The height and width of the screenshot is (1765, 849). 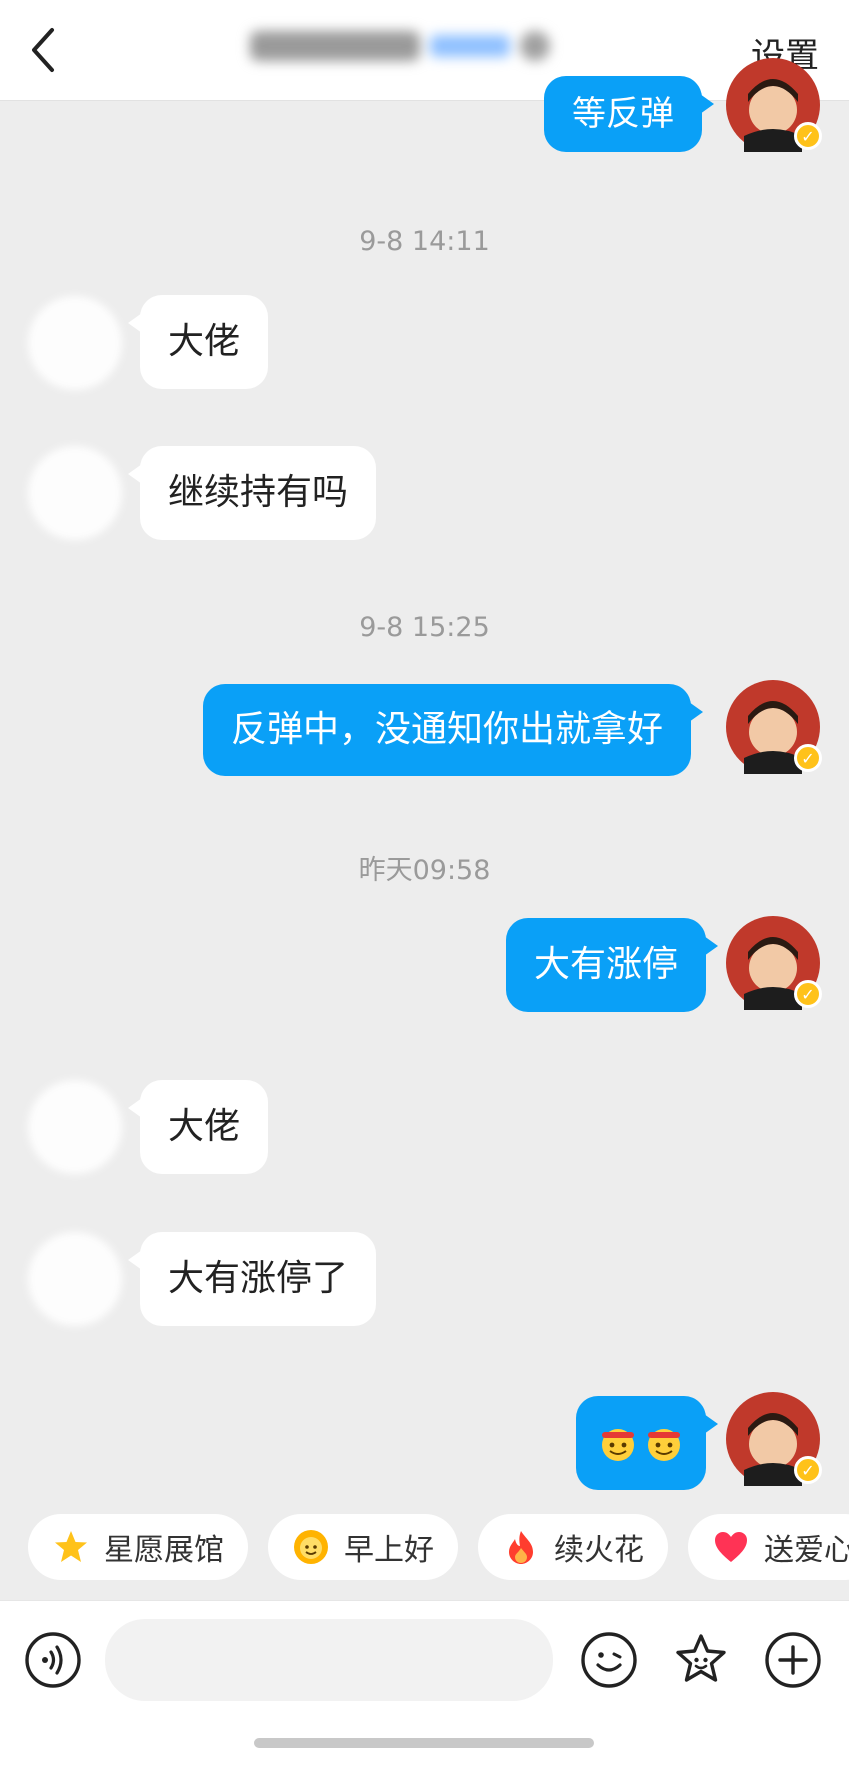 I want to click on chip-label: 早上好, so click(x=389, y=1550).